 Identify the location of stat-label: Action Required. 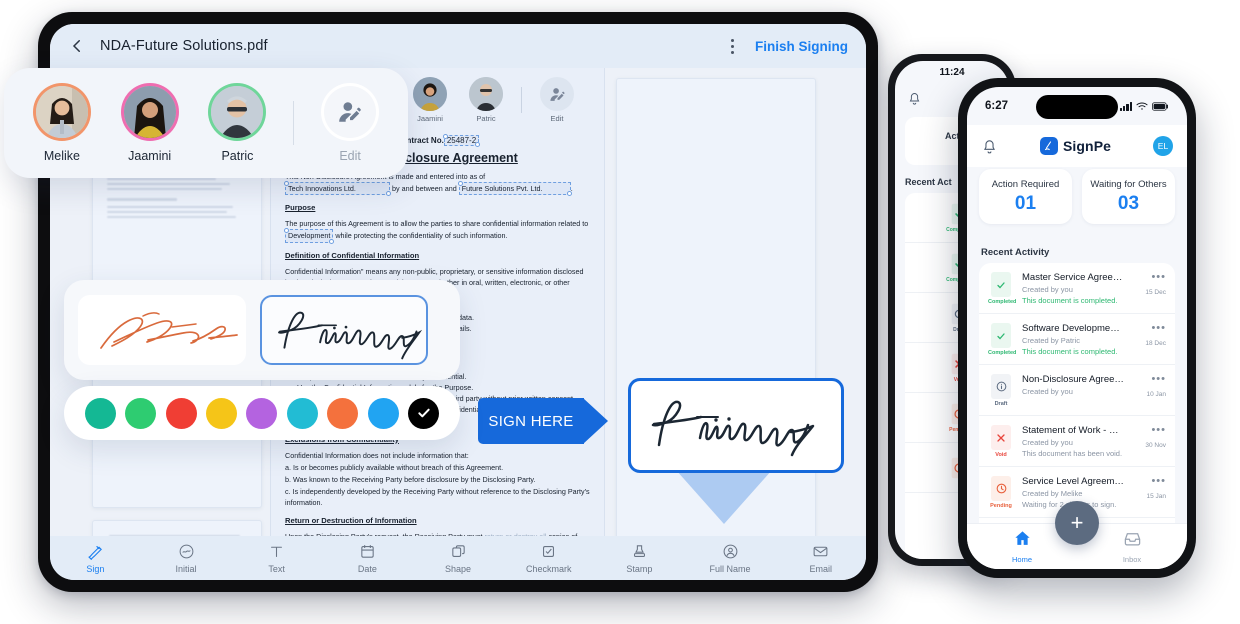
(1025, 184).